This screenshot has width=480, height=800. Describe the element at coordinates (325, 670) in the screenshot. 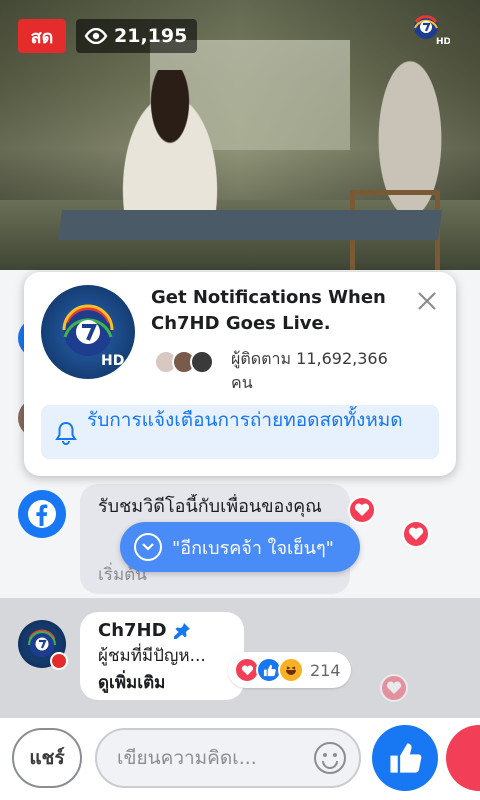

I see `reaction-count: 214` at that location.